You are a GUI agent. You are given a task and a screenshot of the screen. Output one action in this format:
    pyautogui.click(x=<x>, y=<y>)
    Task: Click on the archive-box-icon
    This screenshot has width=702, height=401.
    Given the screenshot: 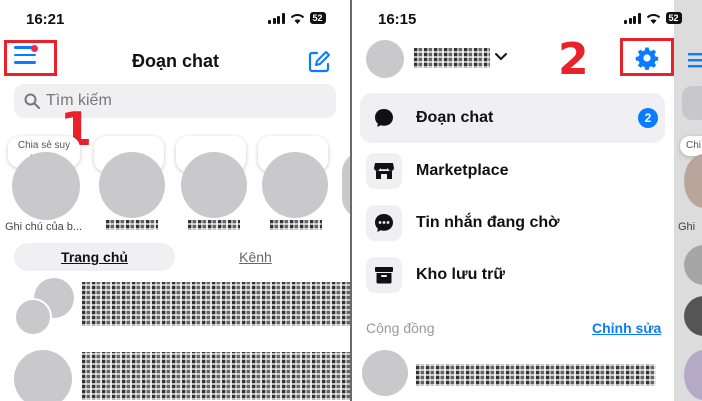 What is the action you would take?
    pyautogui.click(x=384, y=275)
    